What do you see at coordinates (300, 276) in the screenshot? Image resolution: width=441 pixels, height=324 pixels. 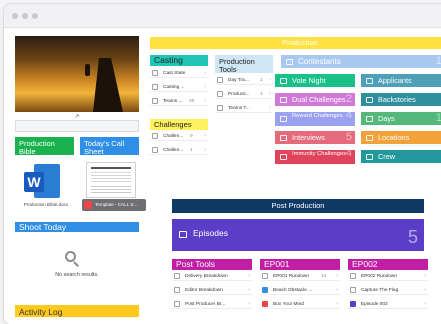 I see `ep001-item: EP001 Rundown 14 ›` at bounding box center [300, 276].